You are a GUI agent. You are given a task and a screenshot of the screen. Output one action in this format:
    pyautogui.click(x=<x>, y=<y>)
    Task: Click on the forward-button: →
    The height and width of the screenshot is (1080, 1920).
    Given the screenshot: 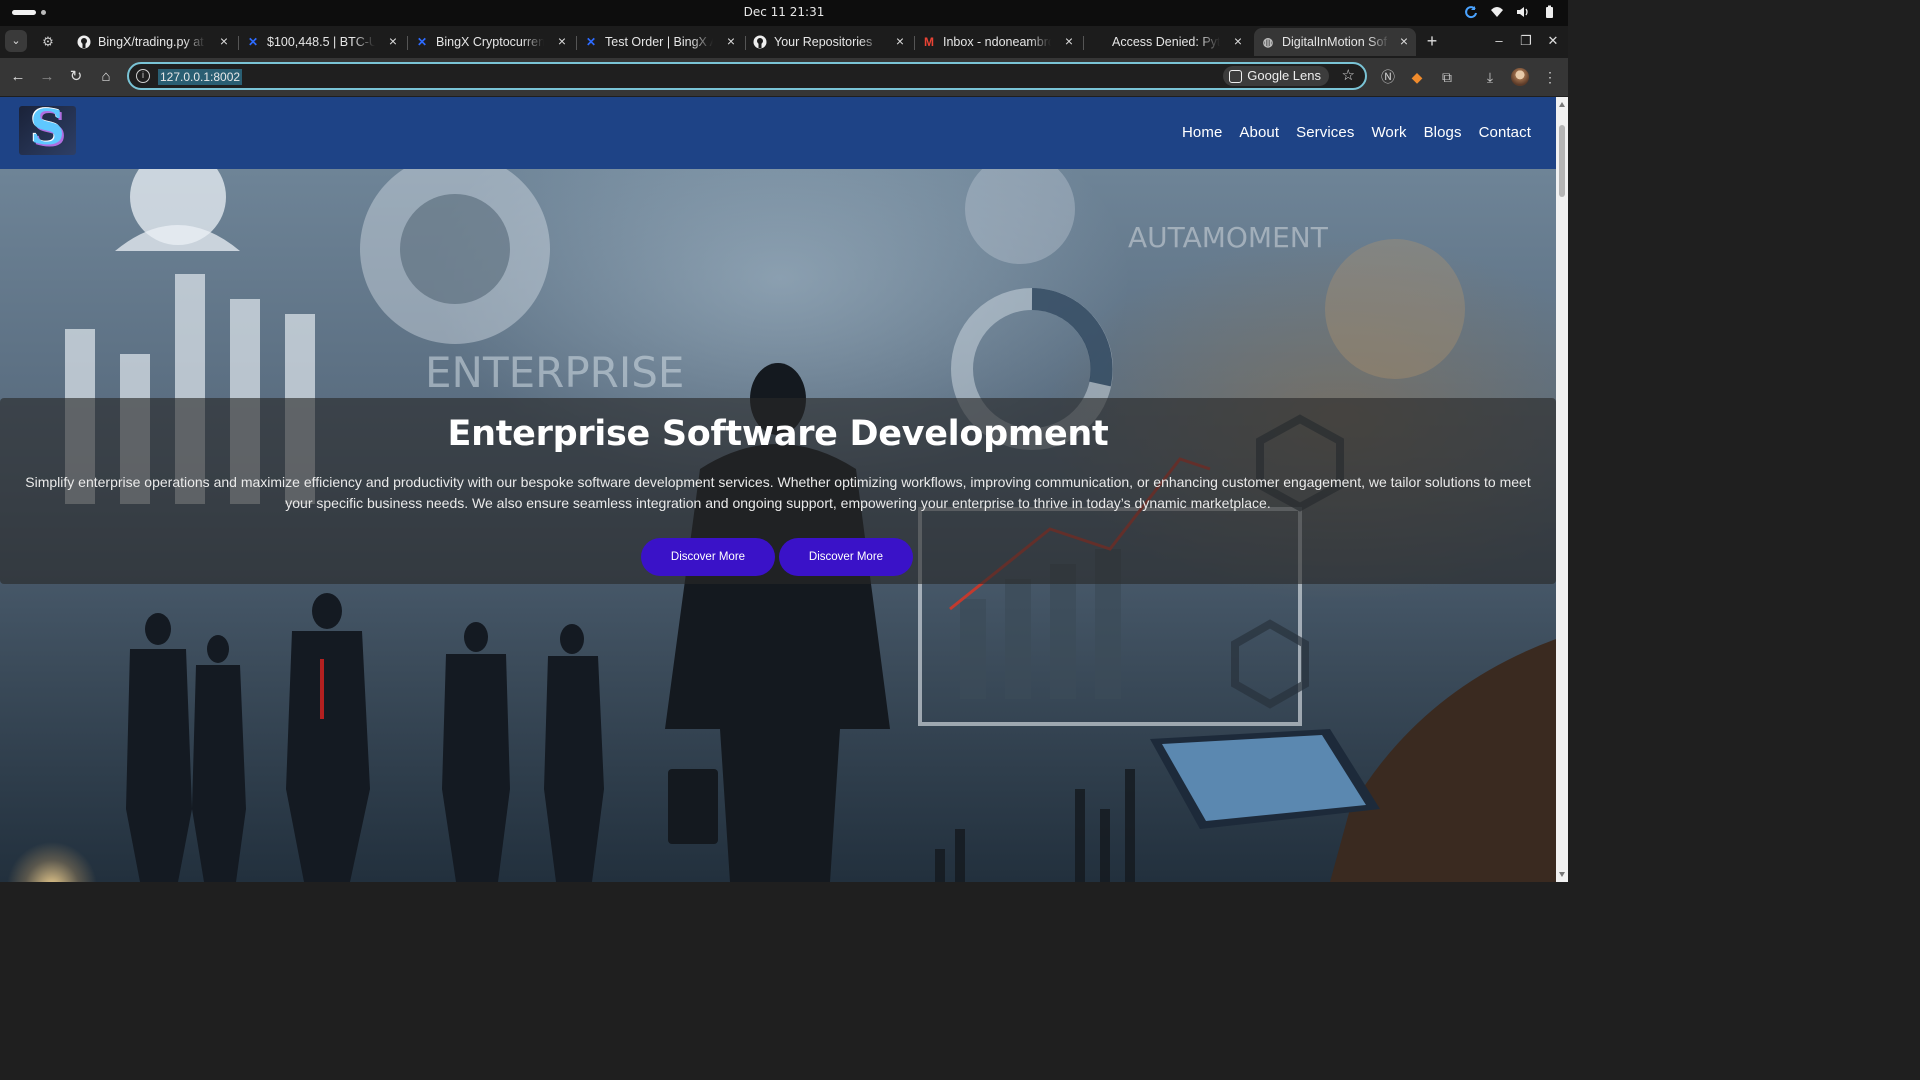 What is the action you would take?
    pyautogui.click(x=47, y=77)
    